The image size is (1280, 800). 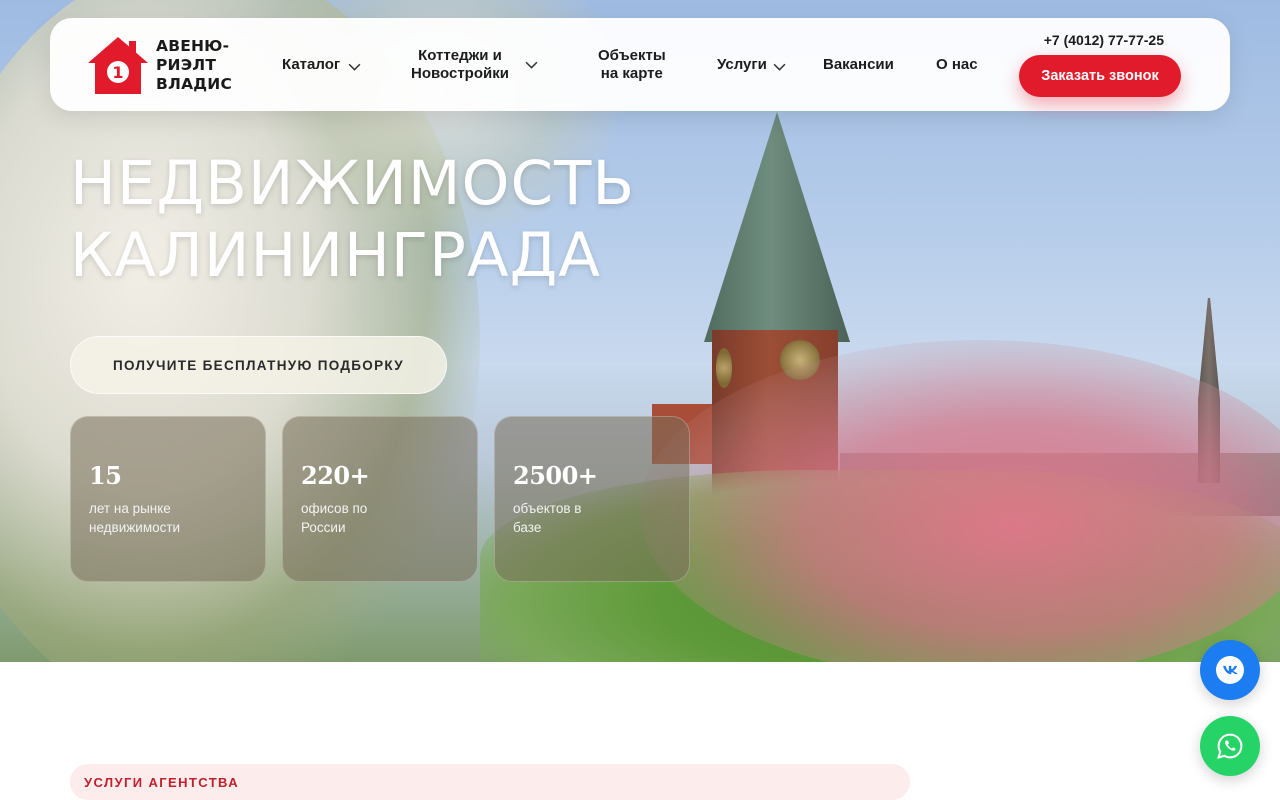 I want to click on nav-catalog: Каталог, so click(x=321, y=65).